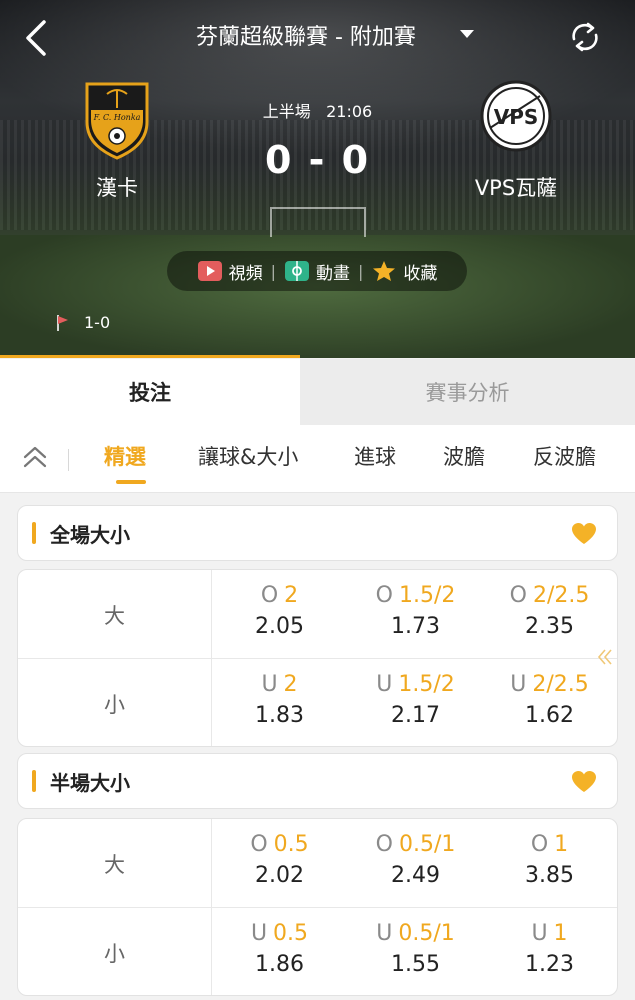 Image resolution: width=635 pixels, height=1000 pixels. I want to click on odds-price: 1.86, so click(279, 964).